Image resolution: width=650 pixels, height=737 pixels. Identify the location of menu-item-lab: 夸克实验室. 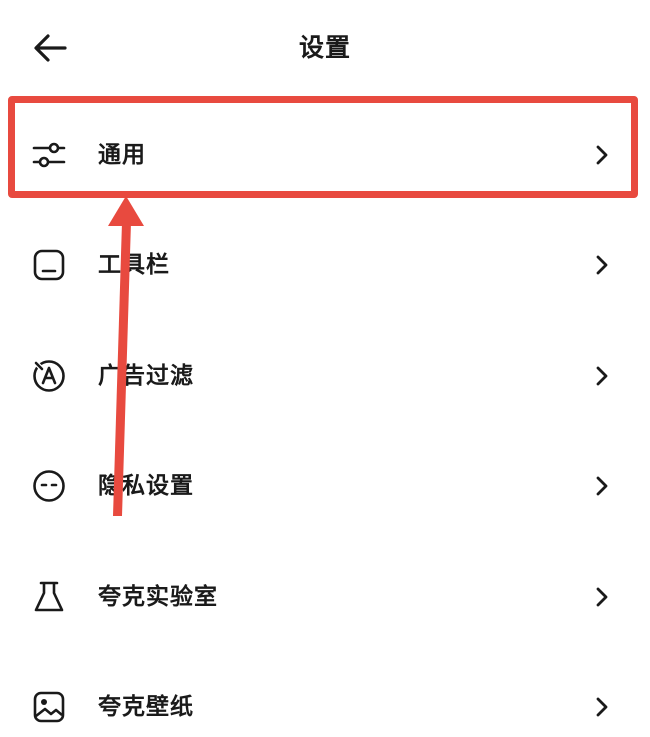
(325, 597).